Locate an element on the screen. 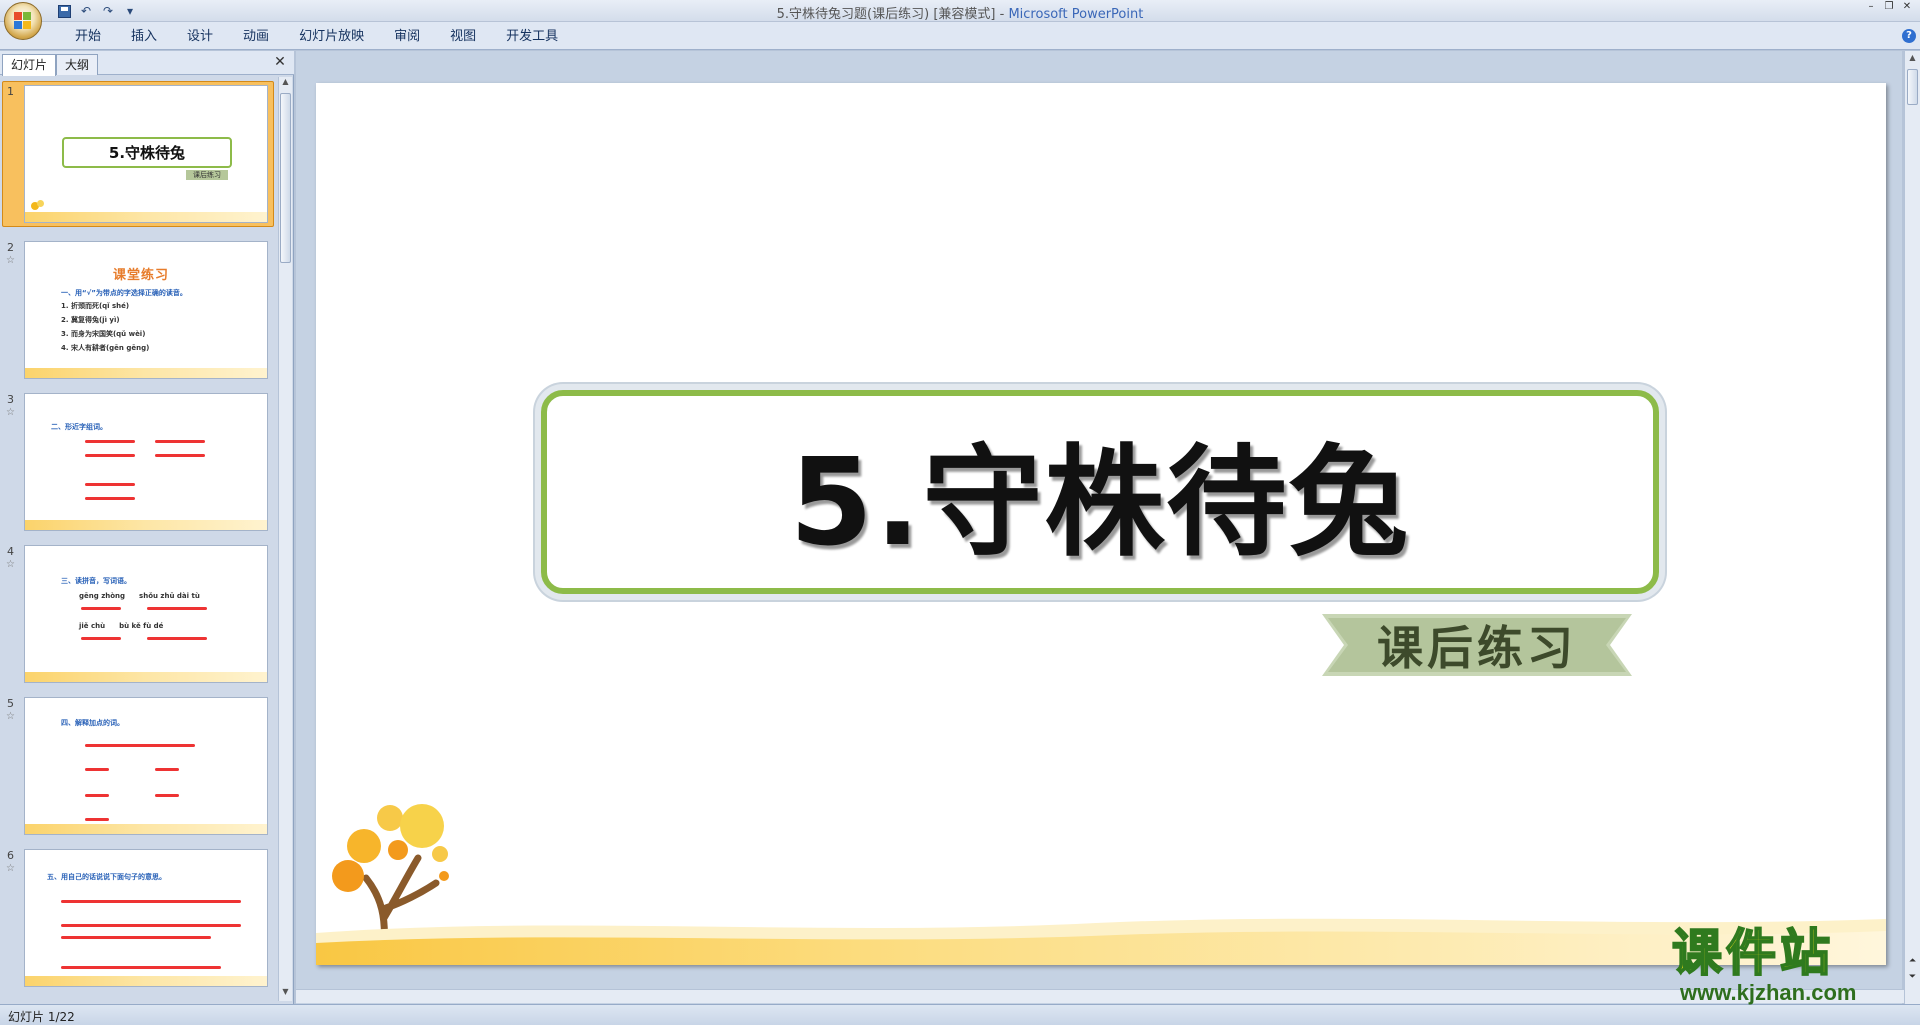 This screenshot has width=1920, height=1025. tab-animations: 动画 is located at coordinates (256, 37).